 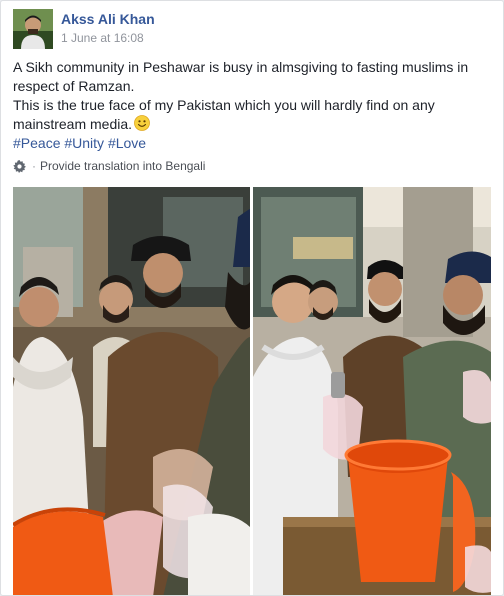 I want to click on author-avatar, so click(x=33, y=29).